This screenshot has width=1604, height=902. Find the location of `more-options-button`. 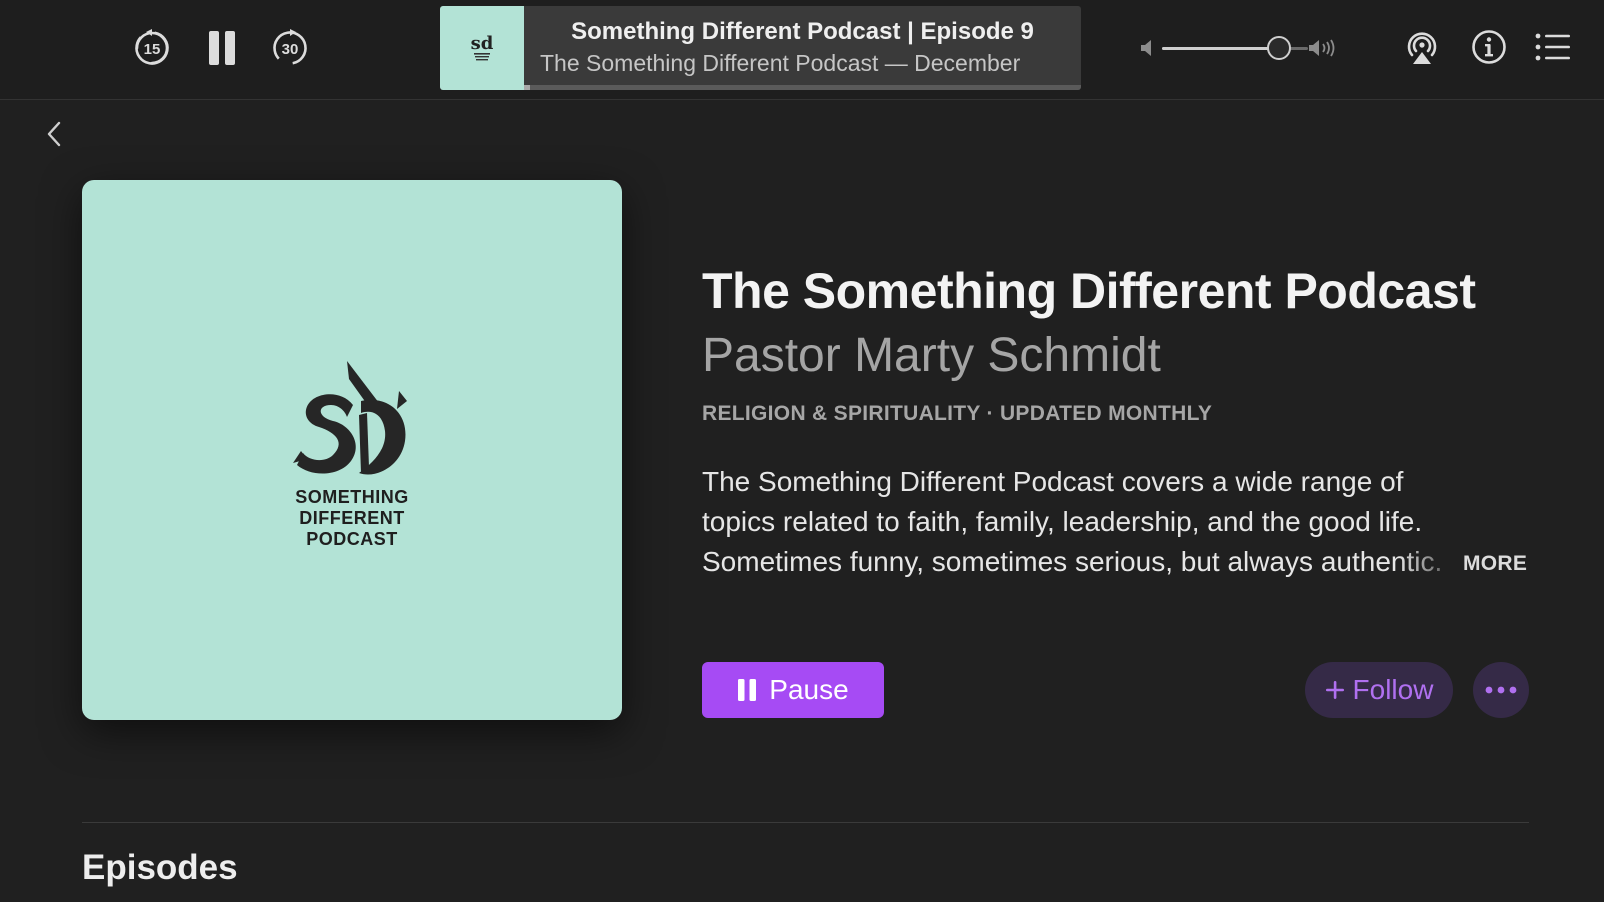

more-options-button is located at coordinates (1501, 690).